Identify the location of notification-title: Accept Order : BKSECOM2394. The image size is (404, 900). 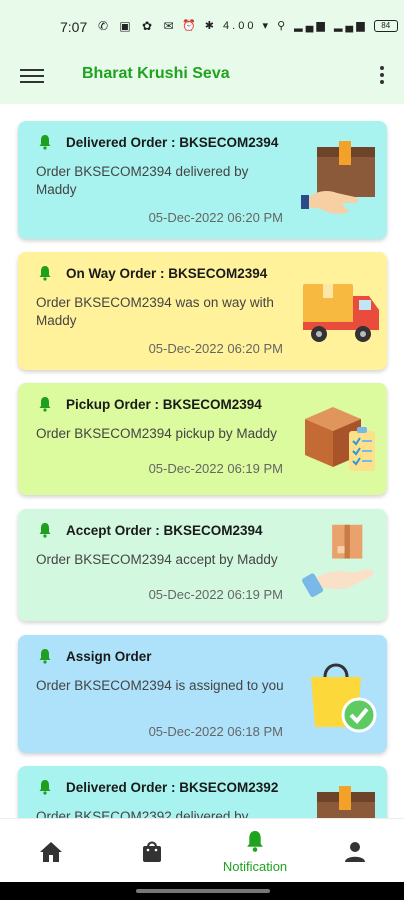
(164, 530).